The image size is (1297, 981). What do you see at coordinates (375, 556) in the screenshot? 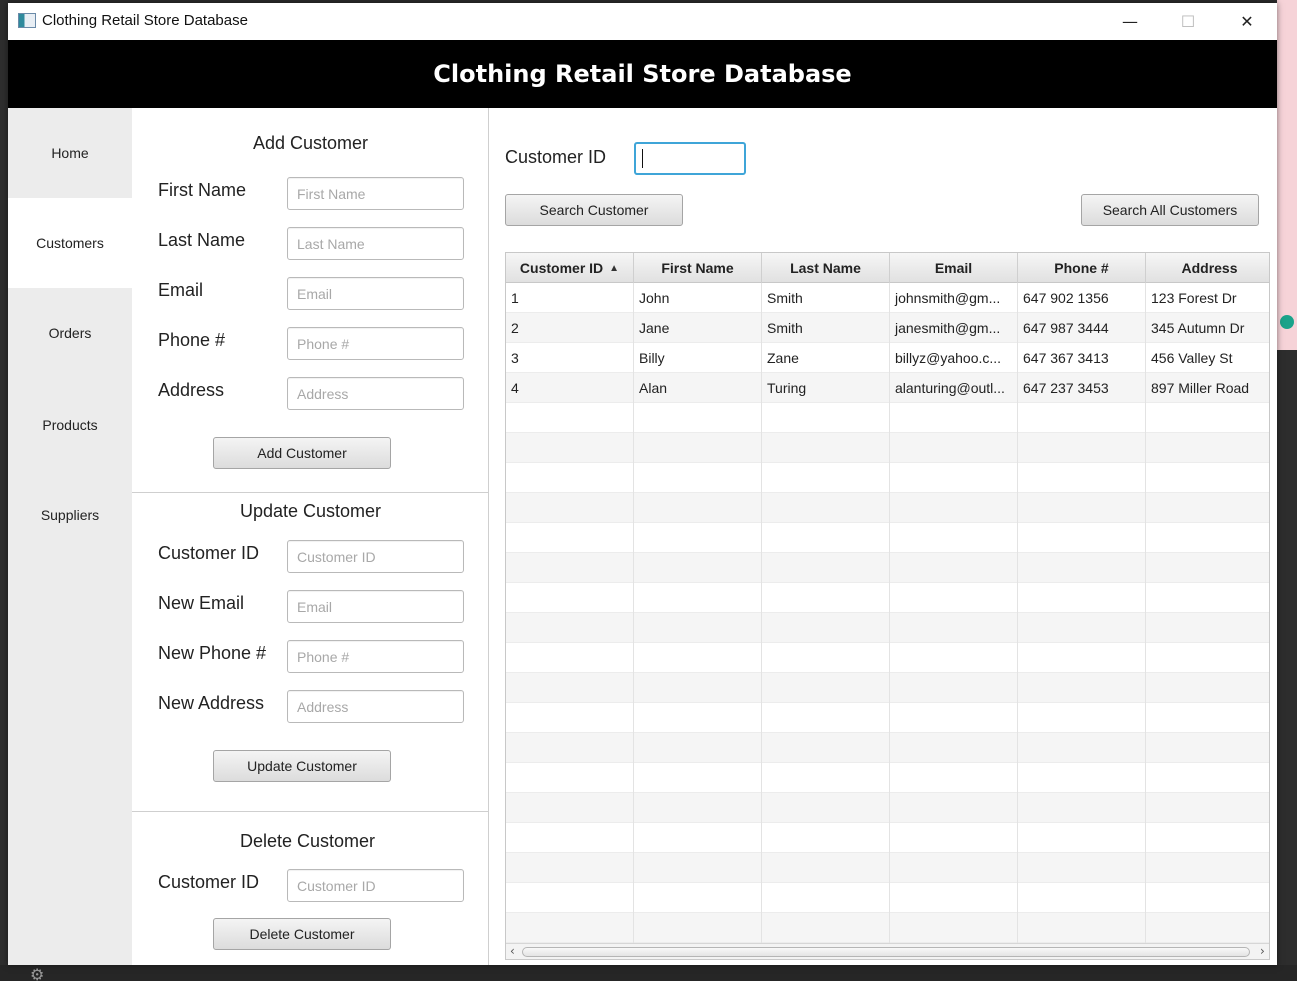
I see `update-customer-id-input` at bounding box center [375, 556].